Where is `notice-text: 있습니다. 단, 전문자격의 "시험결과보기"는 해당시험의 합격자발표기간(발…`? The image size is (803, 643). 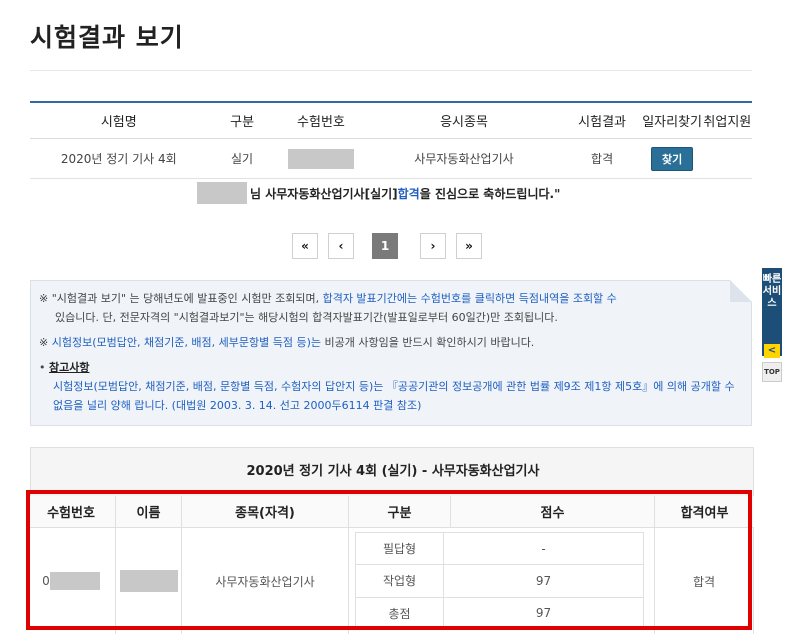
notice-text: 있습니다. 단, 전문자격의 "시험결과보기"는 해당시험의 합격자발표기간(발… is located at coordinates (306, 317).